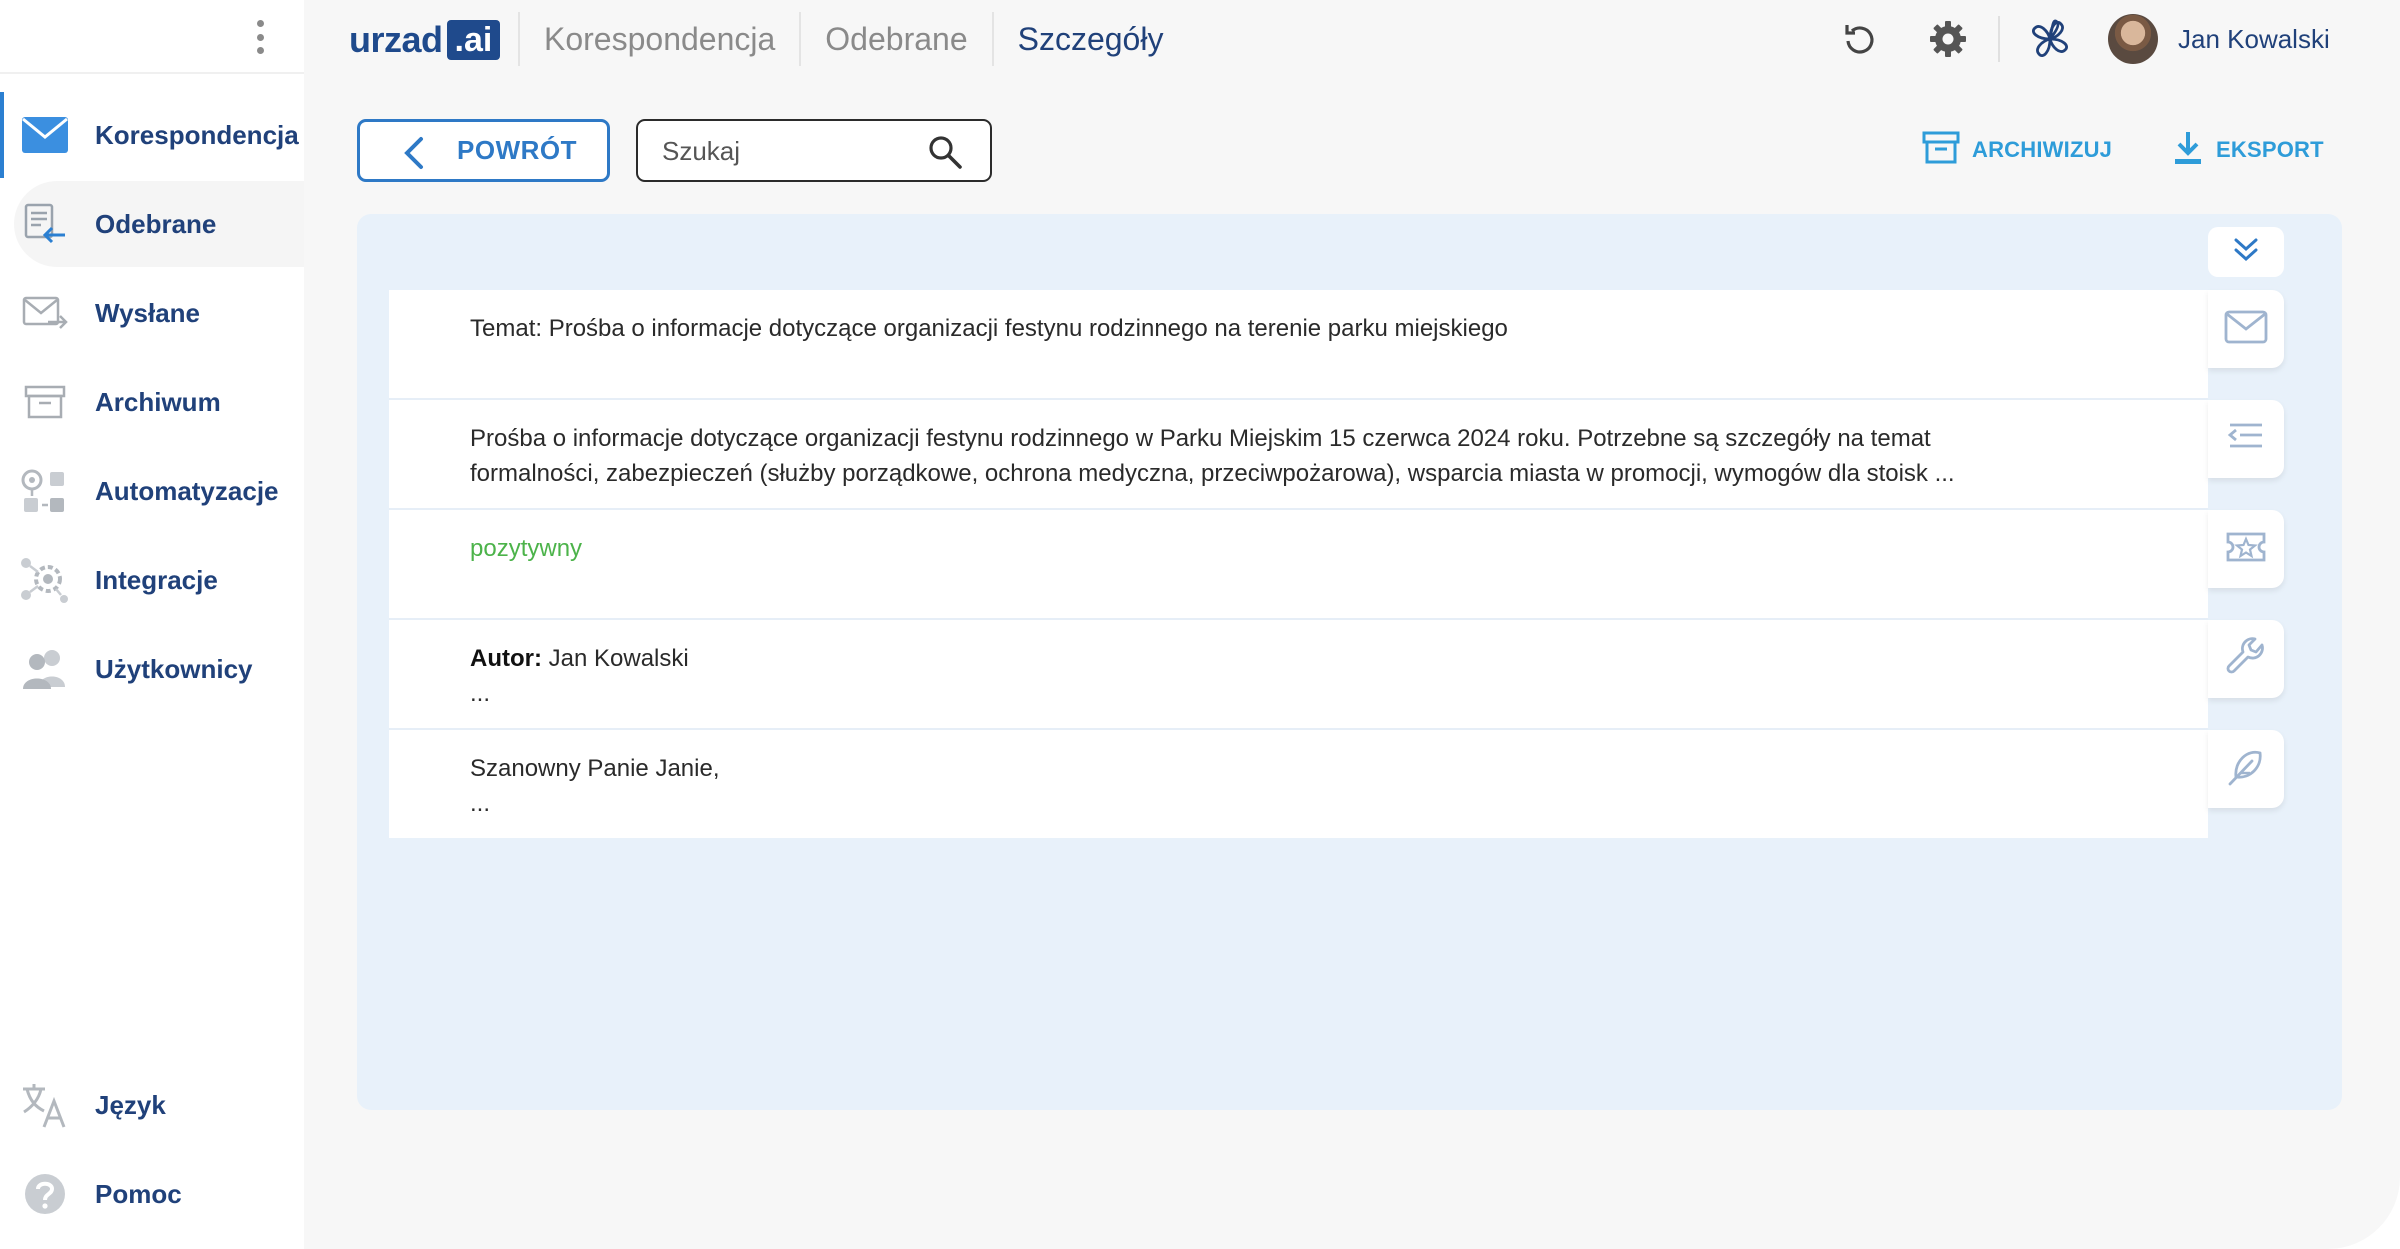  Describe the element at coordinates (197, 134) in the screenshot. I see `sidebar-item-label: Korespondencja` at that location.